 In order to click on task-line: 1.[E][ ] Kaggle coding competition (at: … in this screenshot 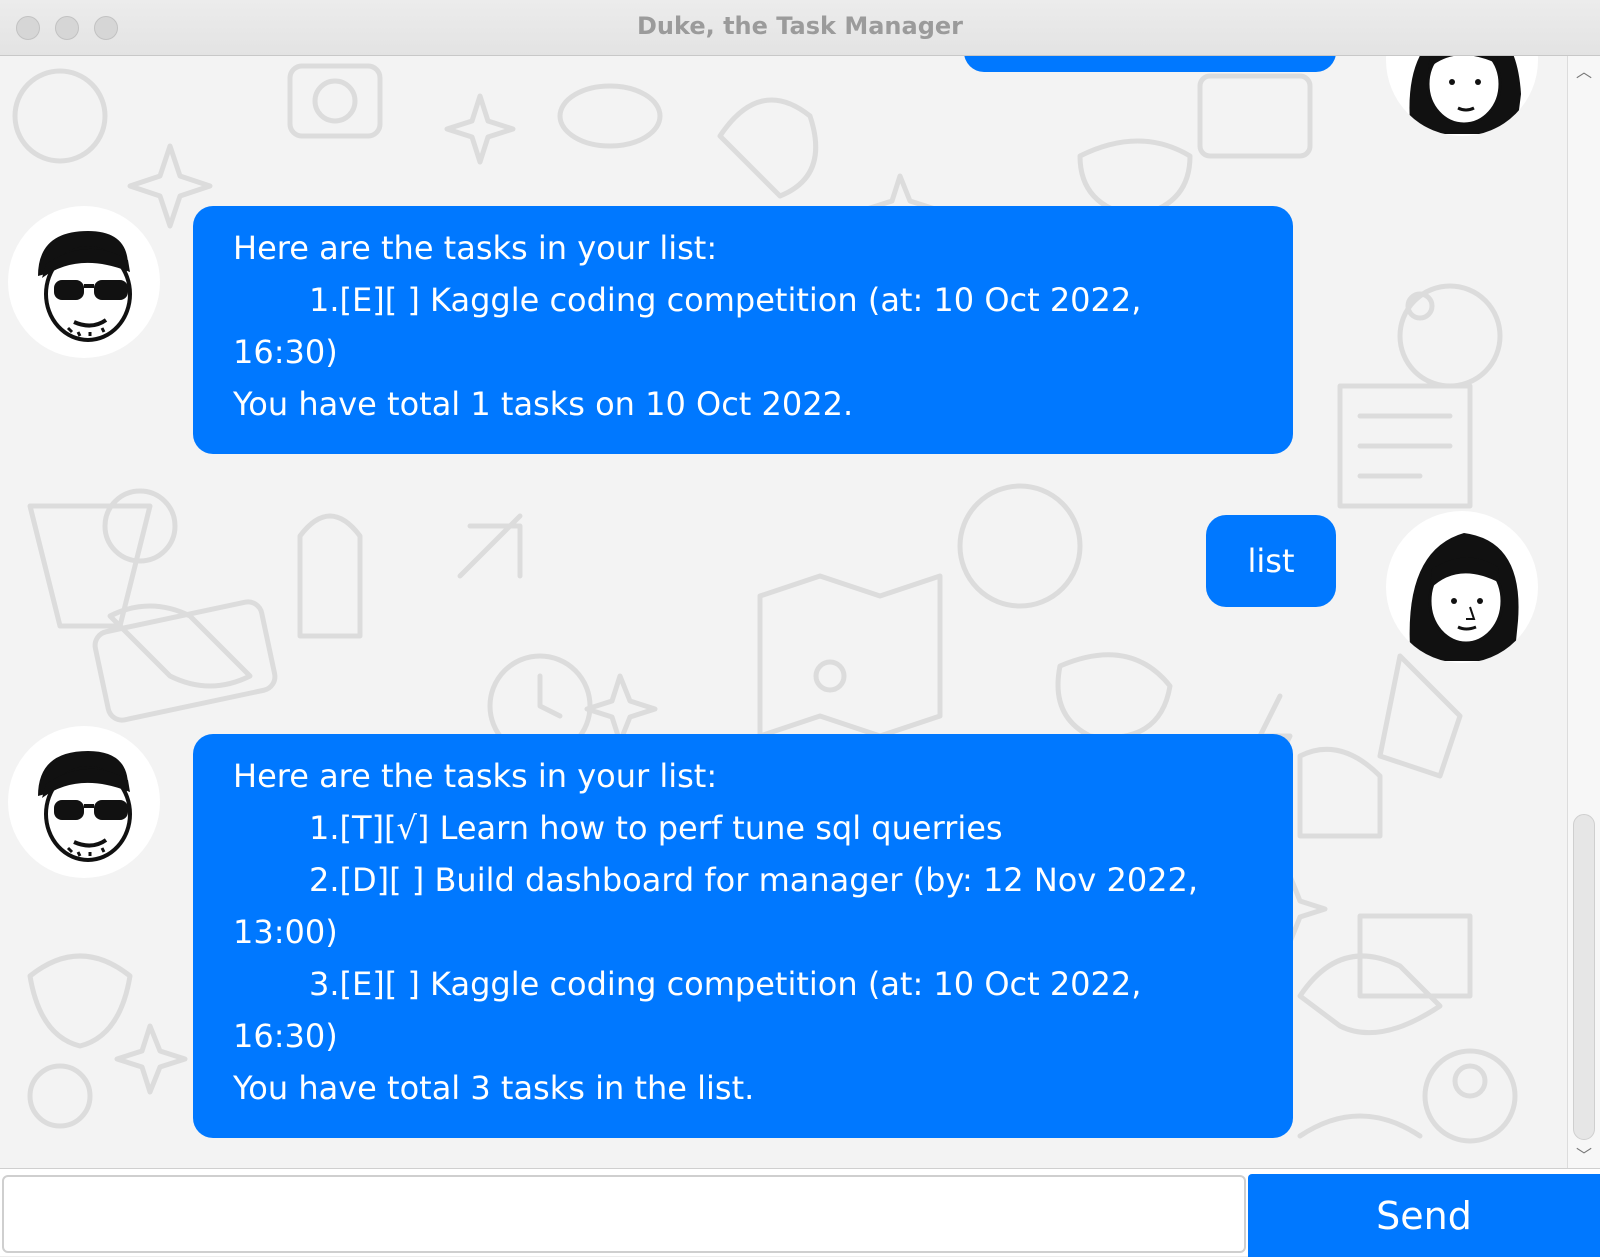, I will do `click(725, 300)`.